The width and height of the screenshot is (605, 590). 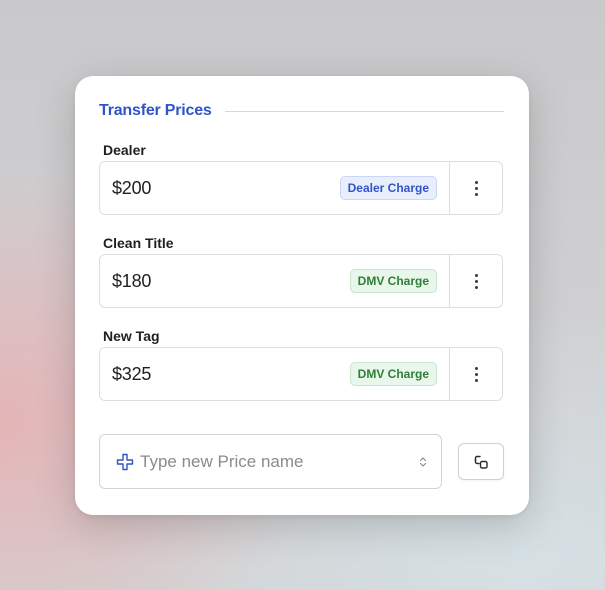 I want to click on new-price-select, so click(x=270, y=461).